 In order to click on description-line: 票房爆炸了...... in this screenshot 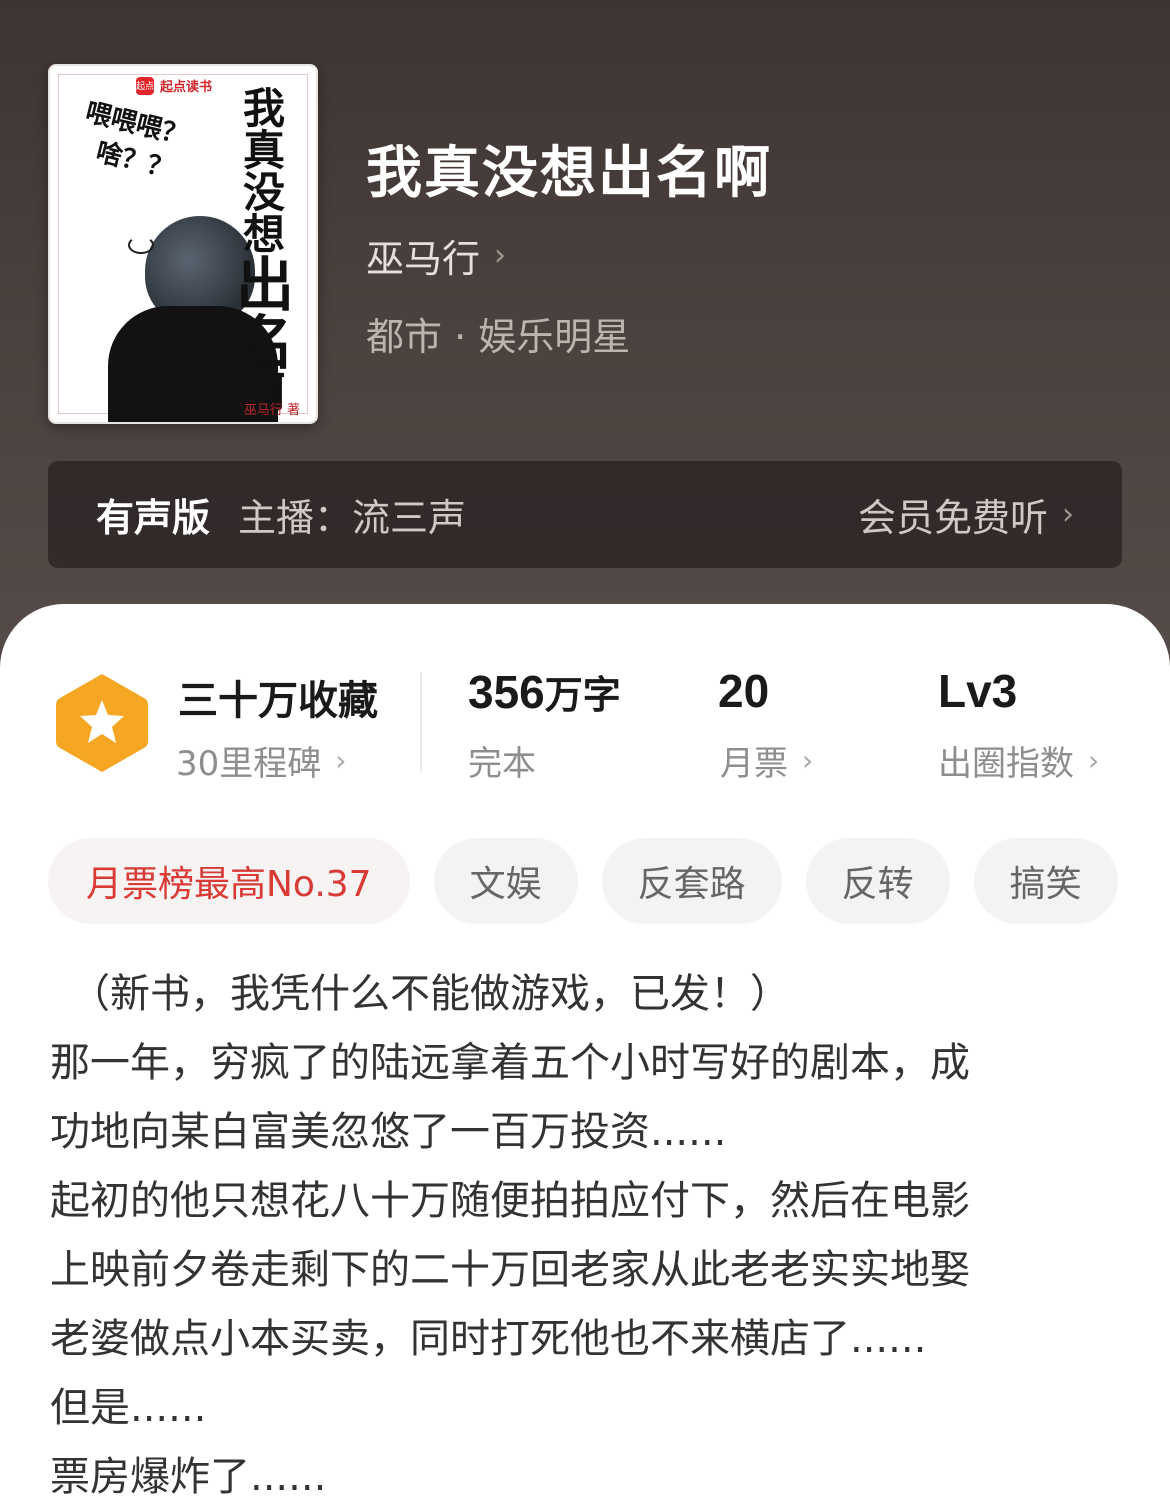, I will do `click(188, 1477)`.